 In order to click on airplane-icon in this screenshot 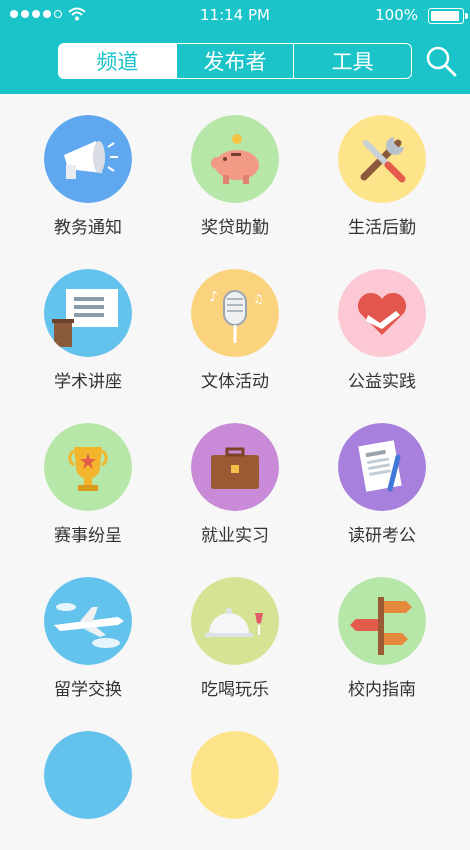, I will do `click(88, 621)`.